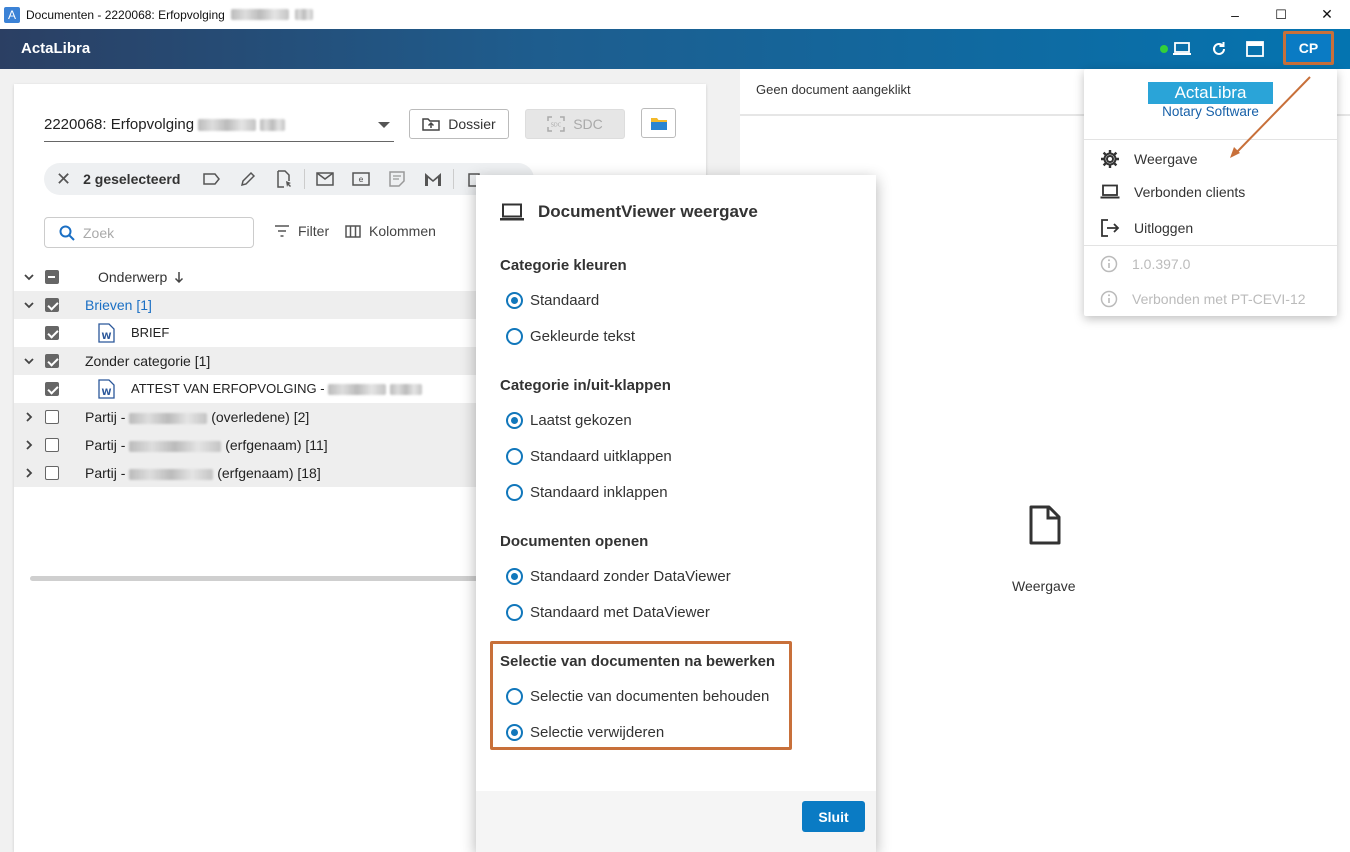  What do you see at coordinates (158, 232) in the screenshot?
I see `search-input` at bounding box center [158, 232].